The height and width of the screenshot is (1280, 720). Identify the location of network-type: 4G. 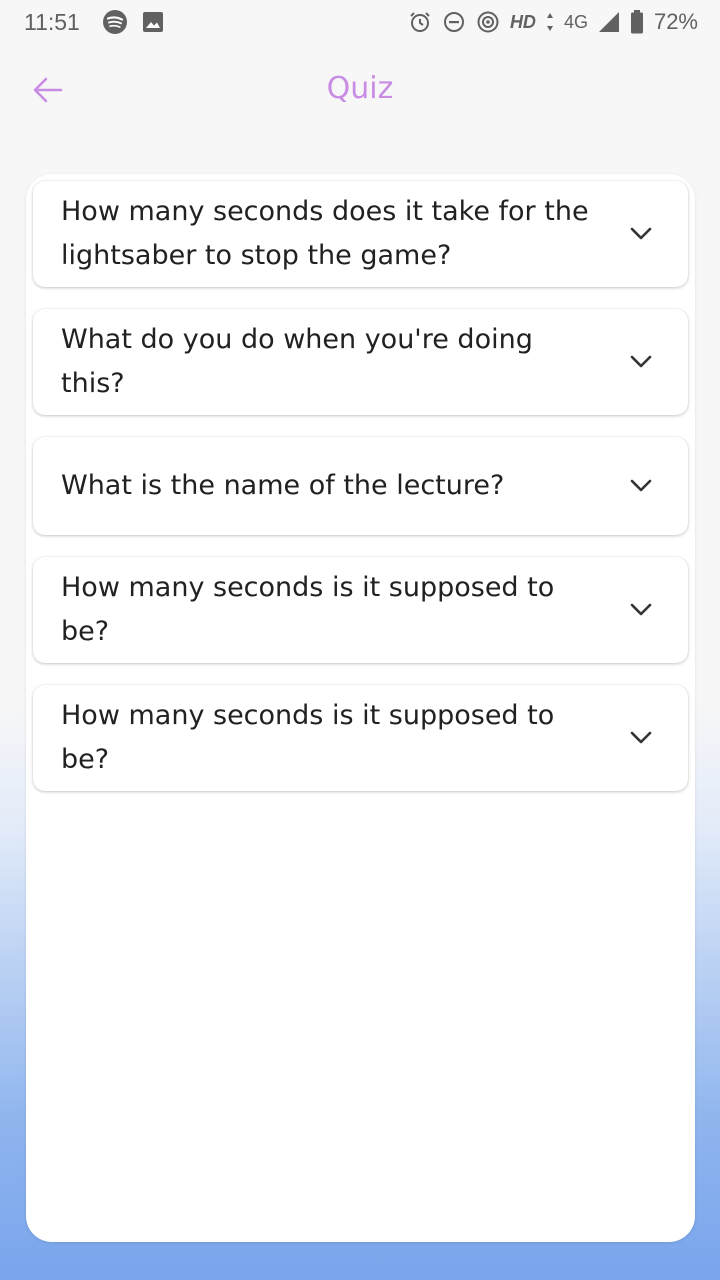
(575, 21).